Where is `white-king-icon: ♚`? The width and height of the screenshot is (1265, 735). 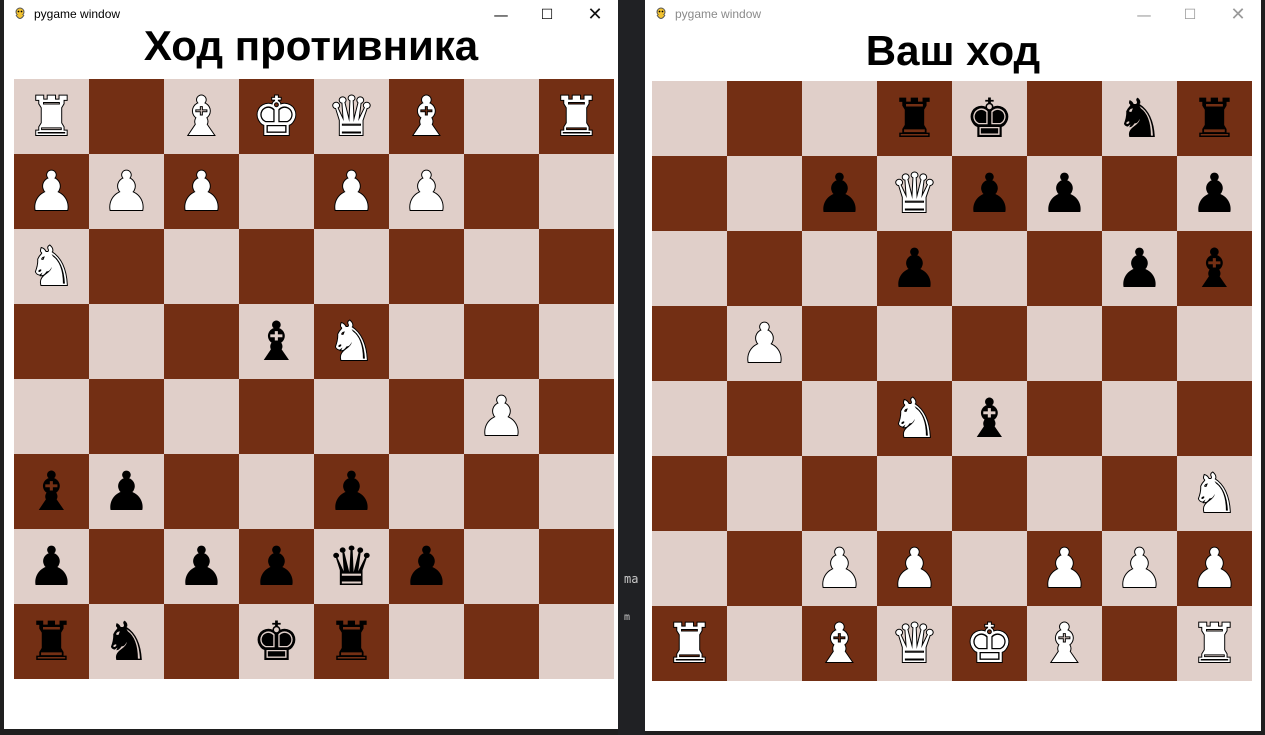
white-king-icon: ♚ is located at coordinates (989, 643).